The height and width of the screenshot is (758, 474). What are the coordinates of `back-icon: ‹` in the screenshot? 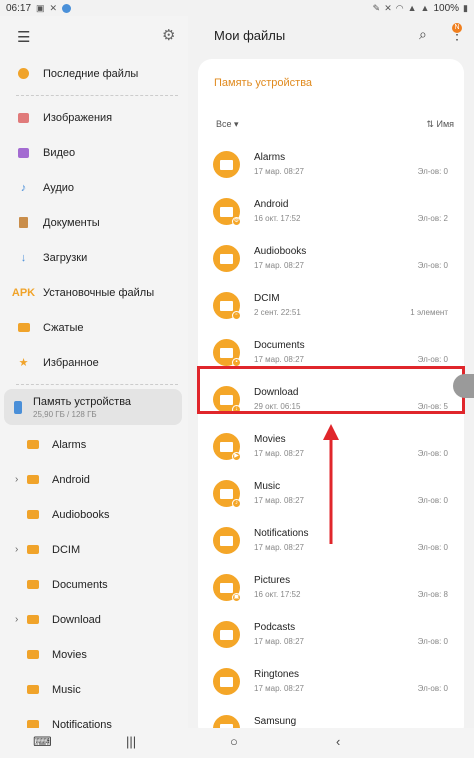 It's located at (338, 741).